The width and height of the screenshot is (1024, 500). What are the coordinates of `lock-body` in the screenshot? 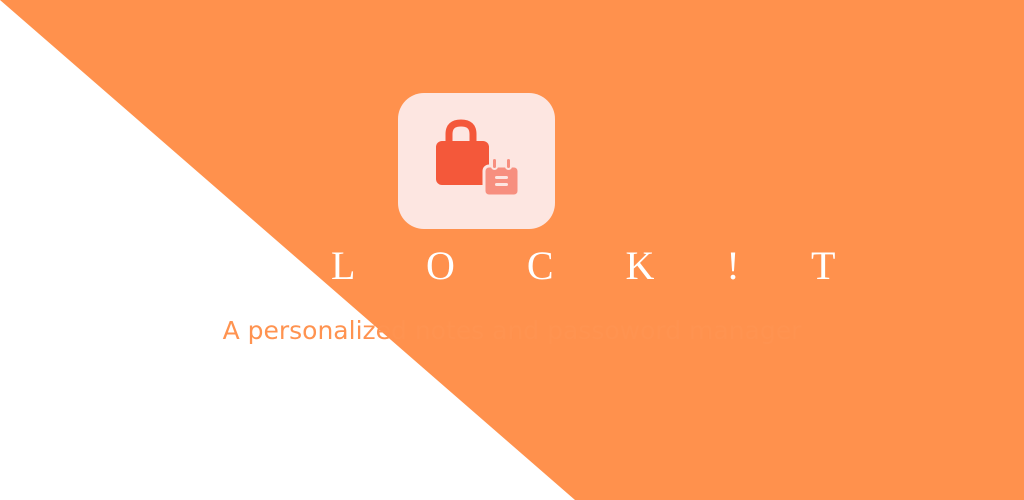 It's located at (462, 163).